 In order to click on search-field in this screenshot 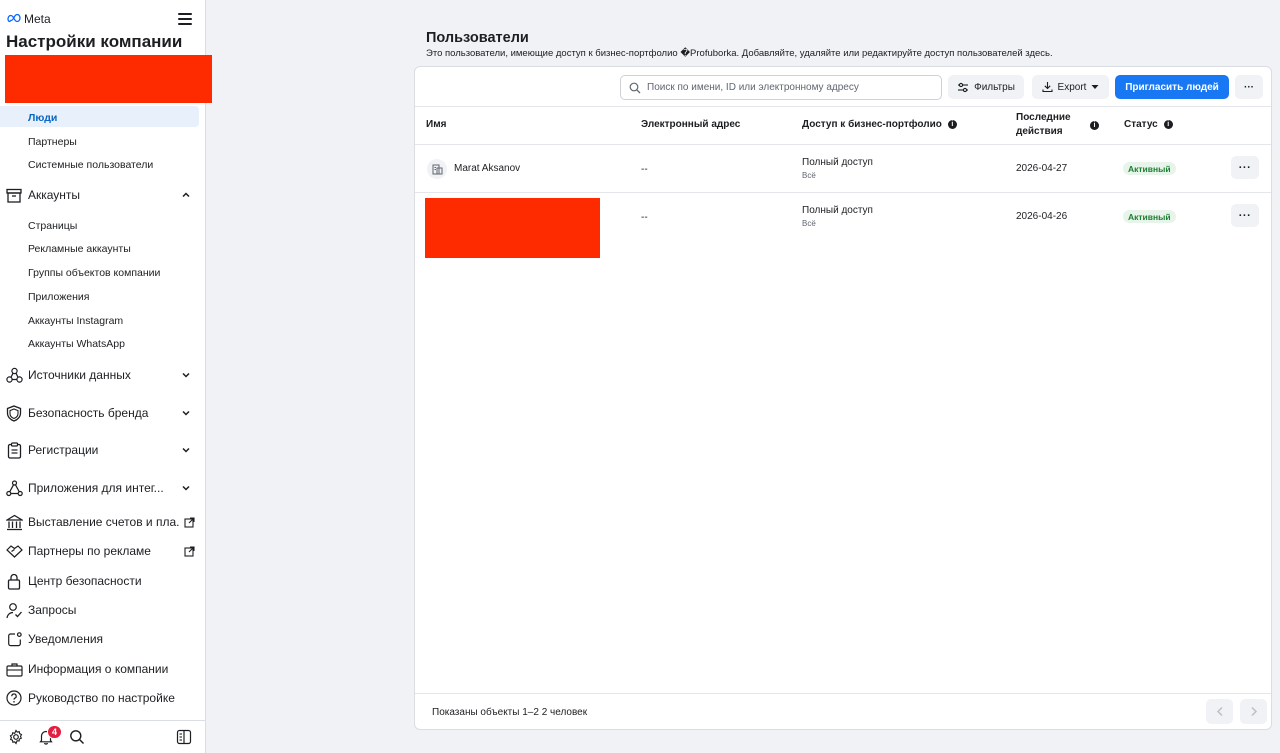, I will do `click(787, 87)`.